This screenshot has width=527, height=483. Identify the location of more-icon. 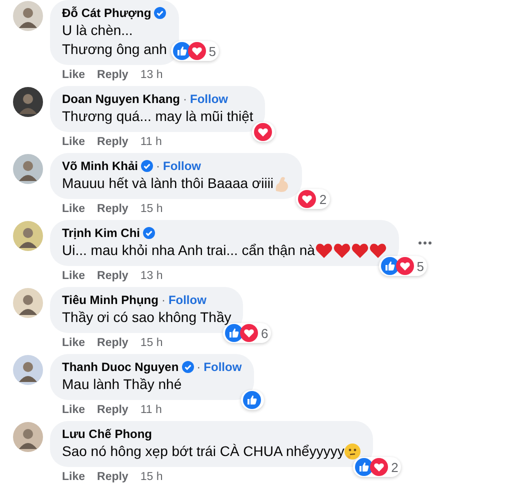
(425, 243).